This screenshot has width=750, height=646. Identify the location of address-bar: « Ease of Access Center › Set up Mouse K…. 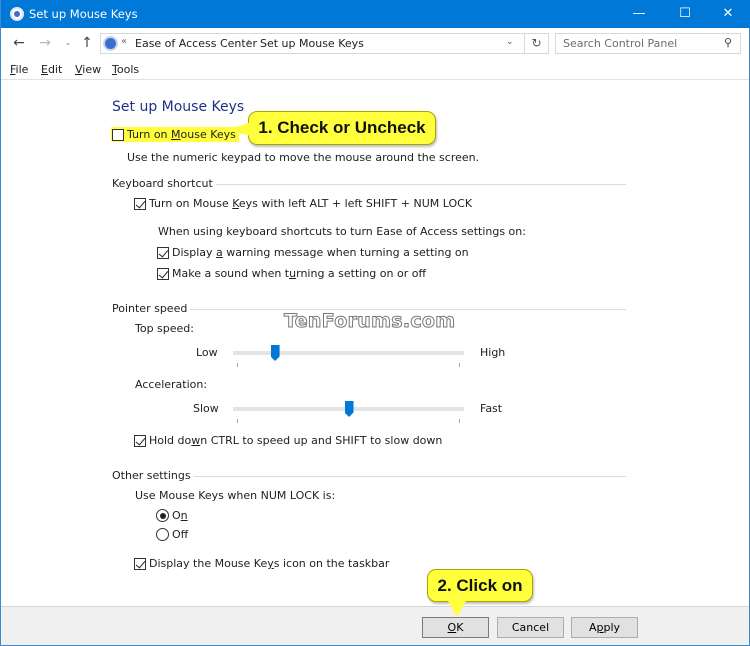
(324, 43).